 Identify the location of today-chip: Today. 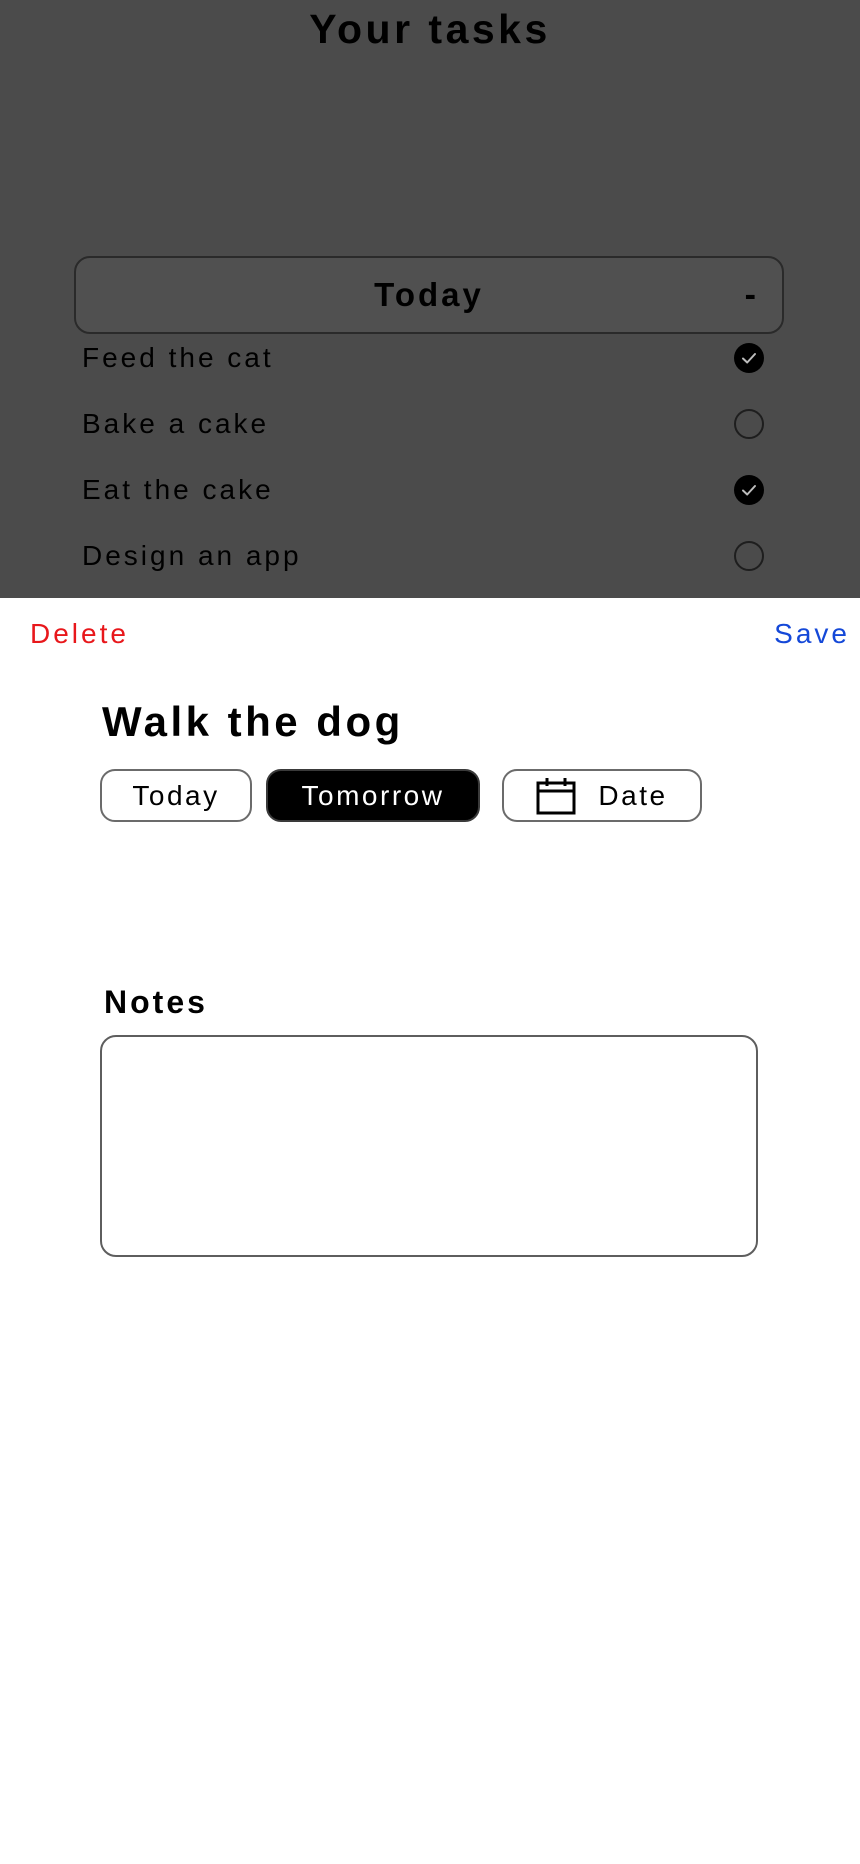
(176, 795).